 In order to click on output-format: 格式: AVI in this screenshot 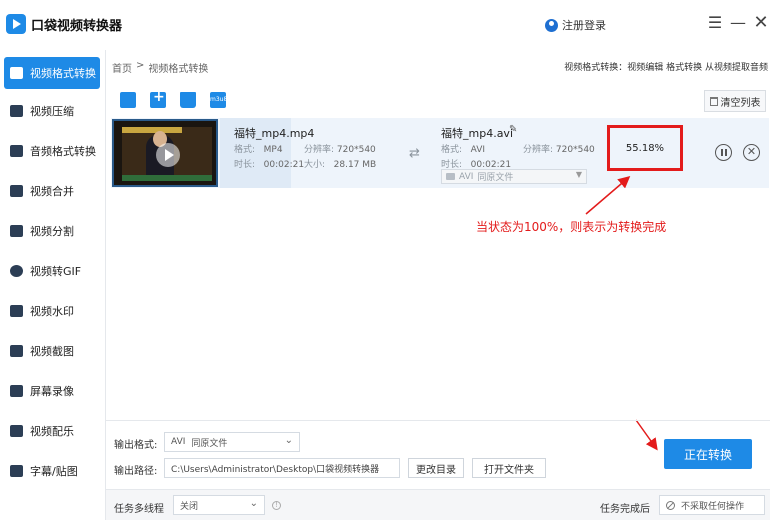, I will do `click(463, 150)`.